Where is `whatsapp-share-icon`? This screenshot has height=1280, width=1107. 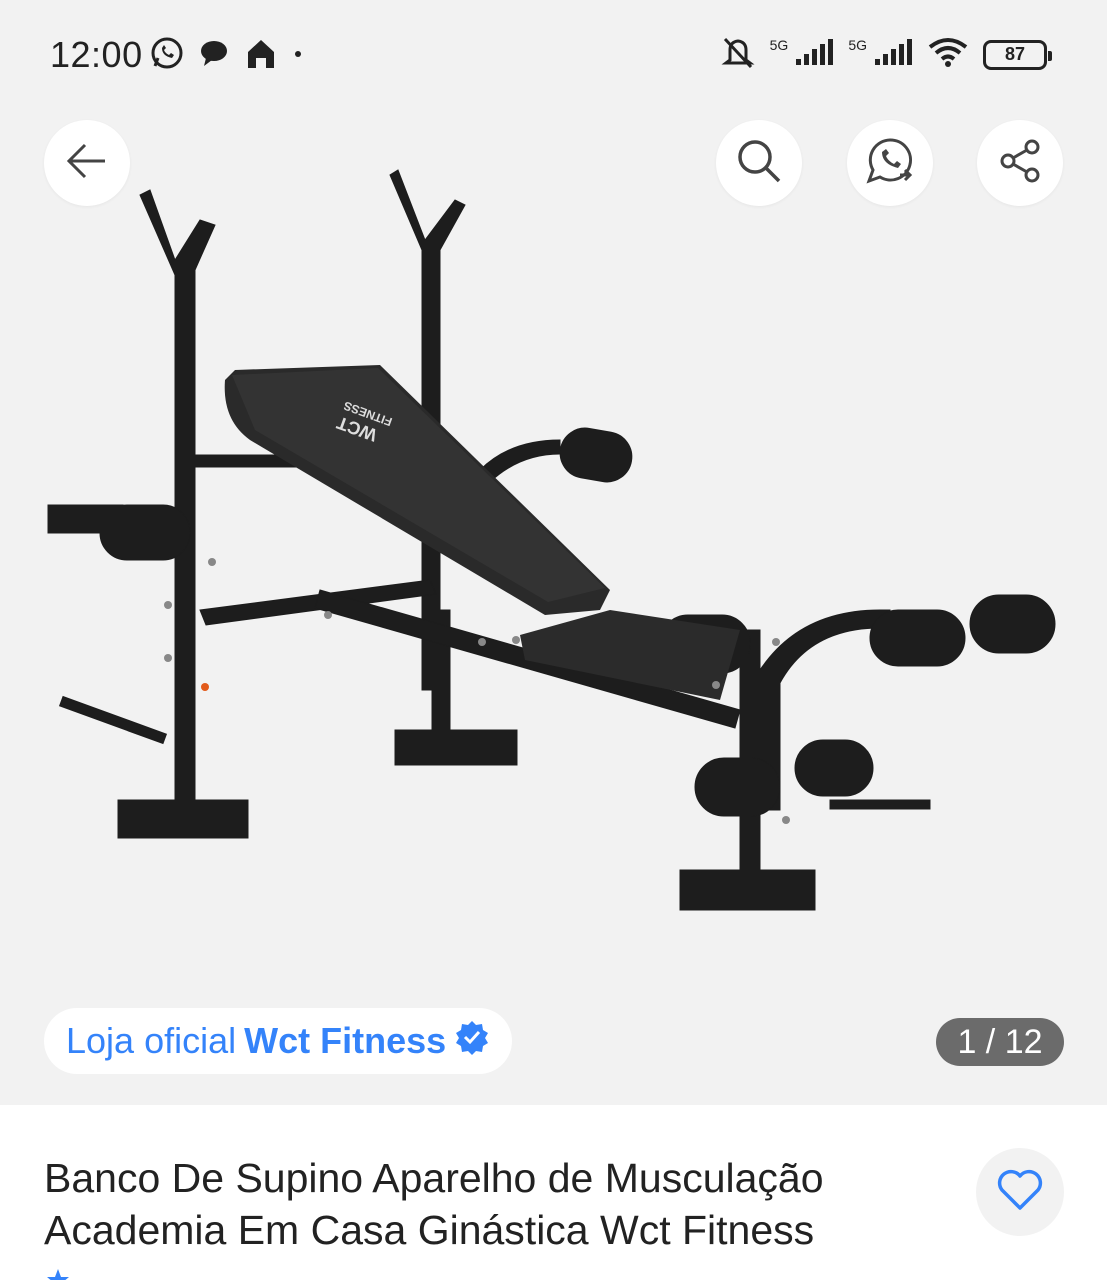 whatsapp-share-icon is located at coordinates (890, 163).